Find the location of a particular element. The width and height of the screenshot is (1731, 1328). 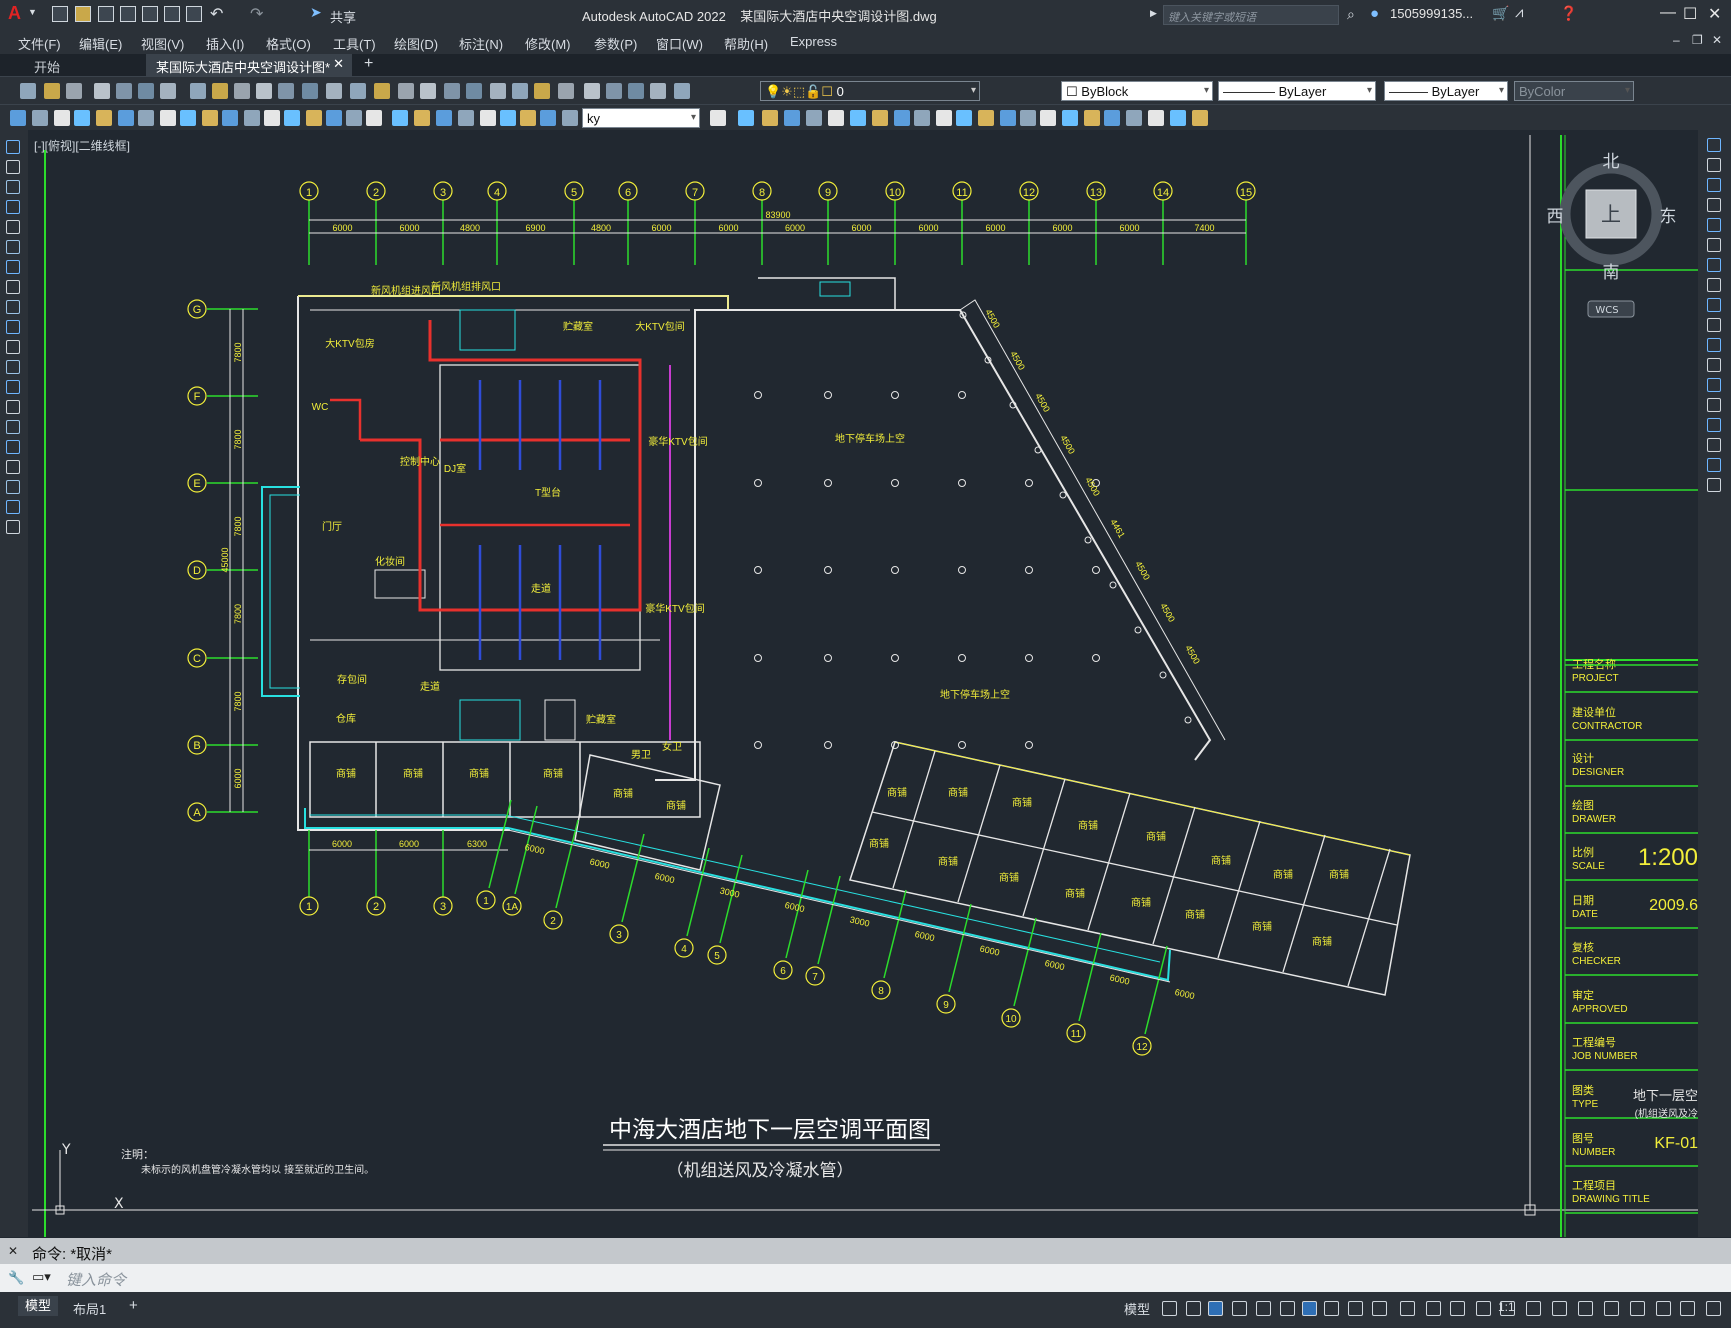

hardware-accel-icon is located at coordinates (1663, 1308).